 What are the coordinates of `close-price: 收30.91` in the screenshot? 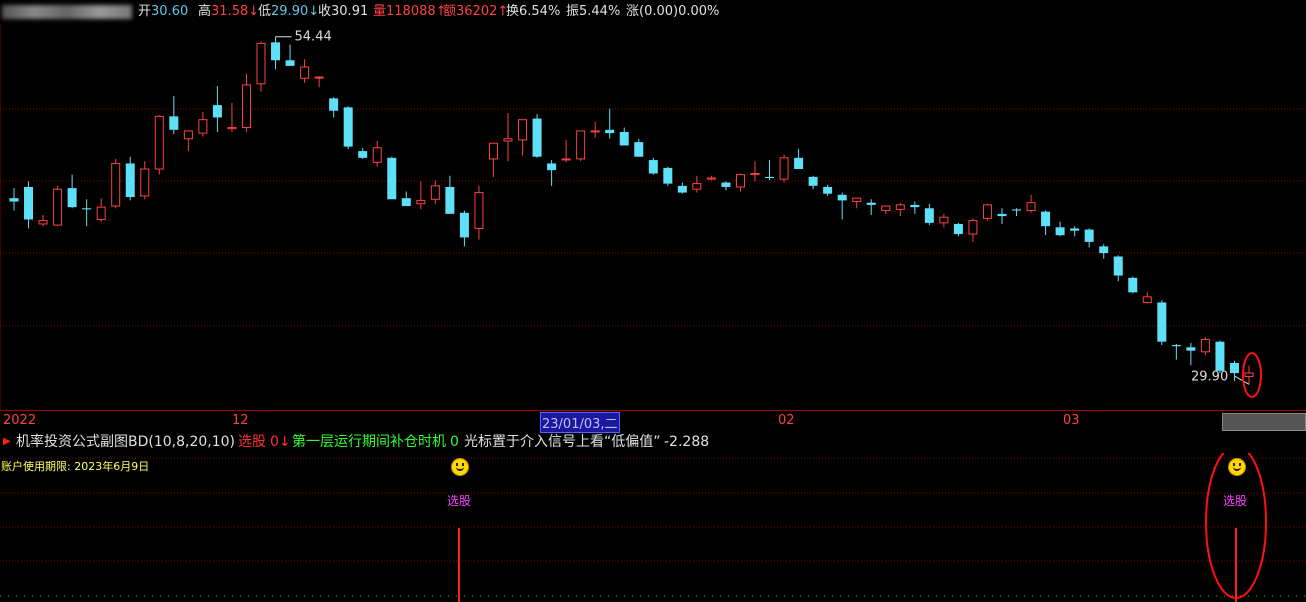 It's located at (343, 11).